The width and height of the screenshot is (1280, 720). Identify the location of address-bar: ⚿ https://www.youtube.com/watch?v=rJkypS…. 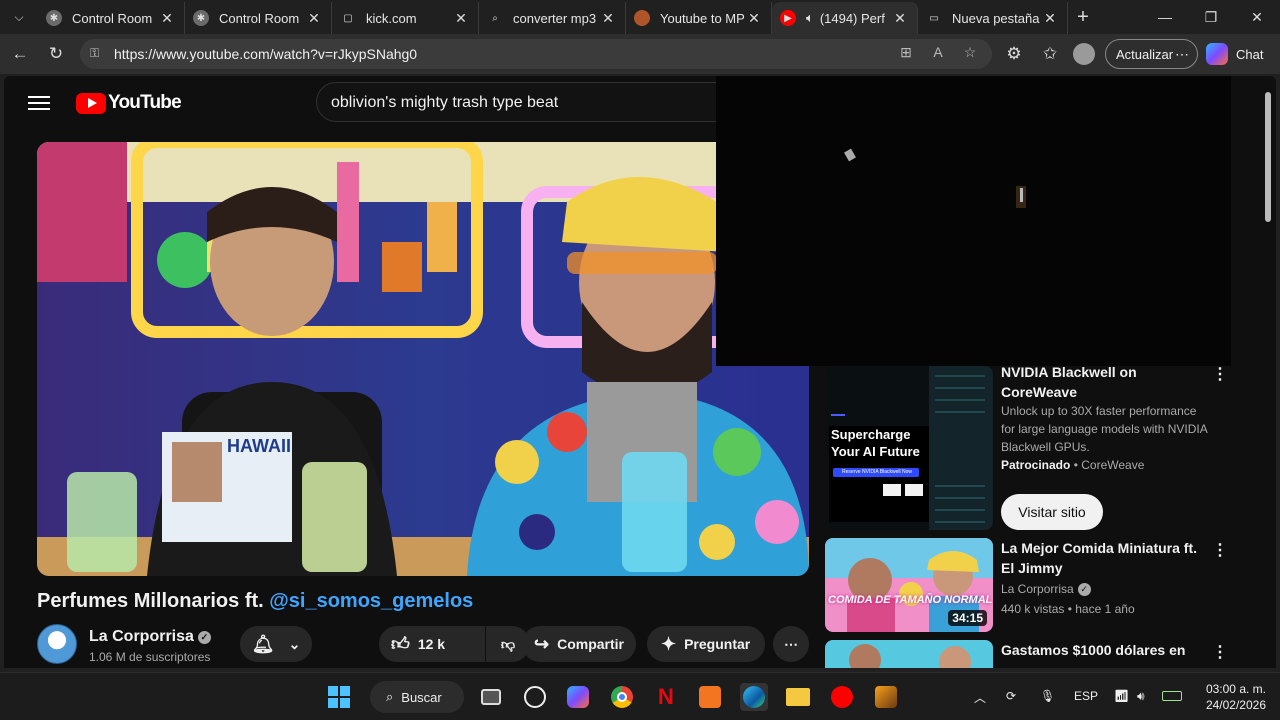
(536, 54).